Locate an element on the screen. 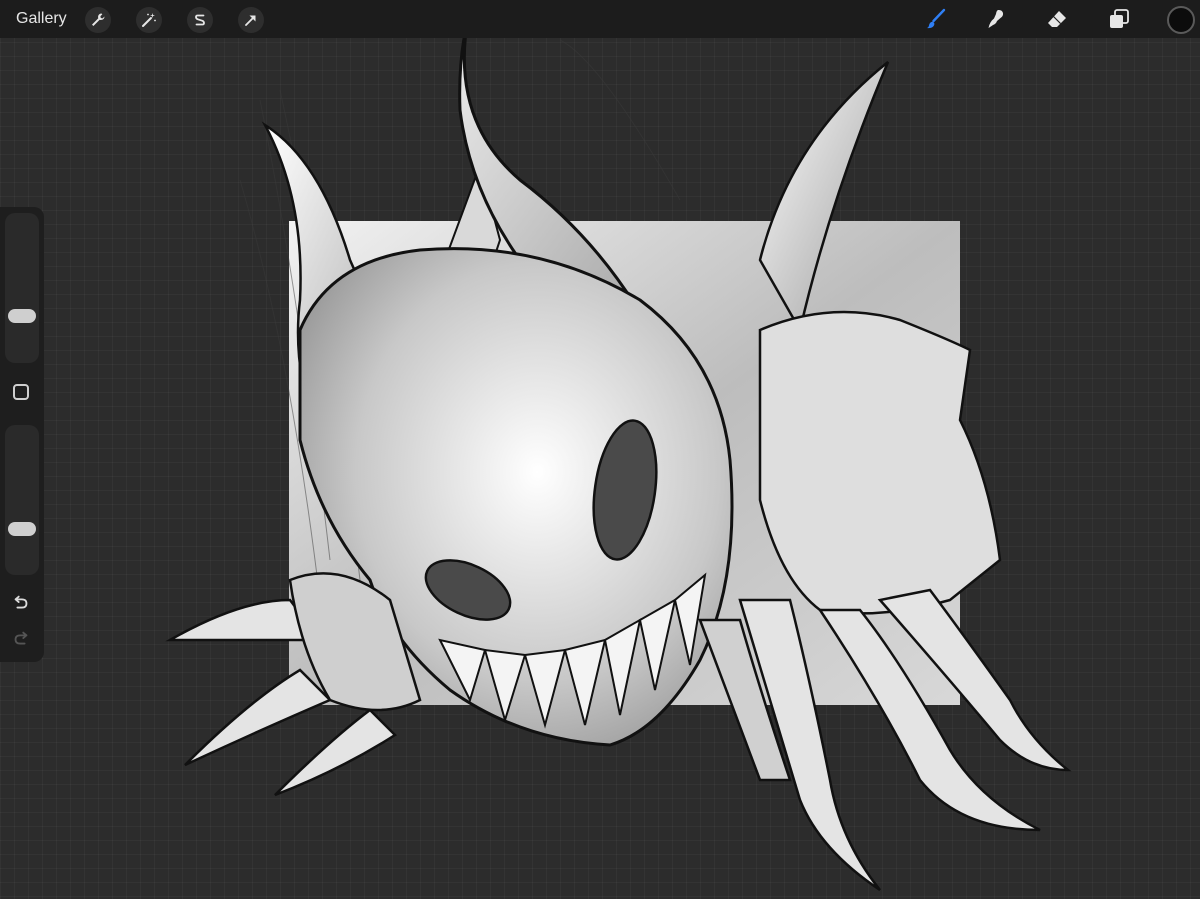 The height and width of the screenshot is (899, 1200). arrow-cursor-icon is located at coordinates (250, 20).